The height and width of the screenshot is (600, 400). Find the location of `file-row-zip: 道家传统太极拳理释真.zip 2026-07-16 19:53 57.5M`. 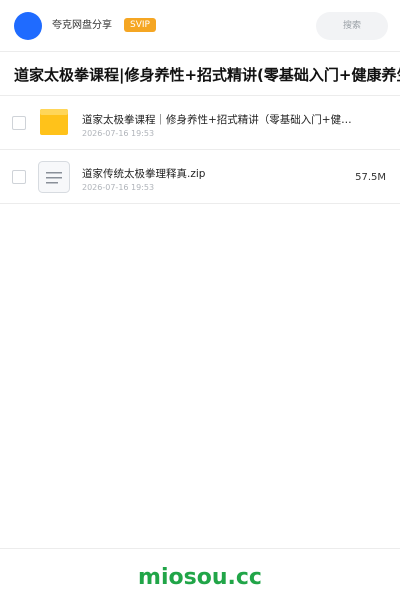

file-row-zip: 道家传统太极拳理释真.zip 2026-07-16 19:53 57.5M is located at coordinates (200, 177).